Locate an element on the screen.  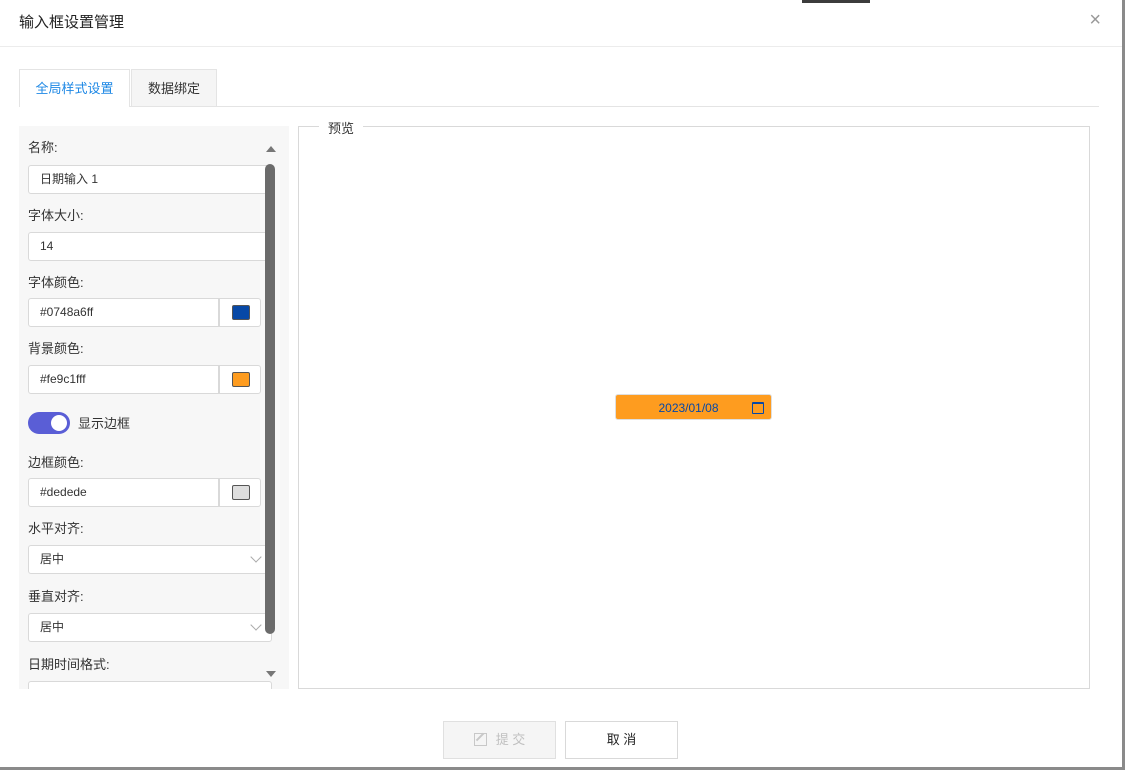
toggle-knob is located at coordinates (59, 423).